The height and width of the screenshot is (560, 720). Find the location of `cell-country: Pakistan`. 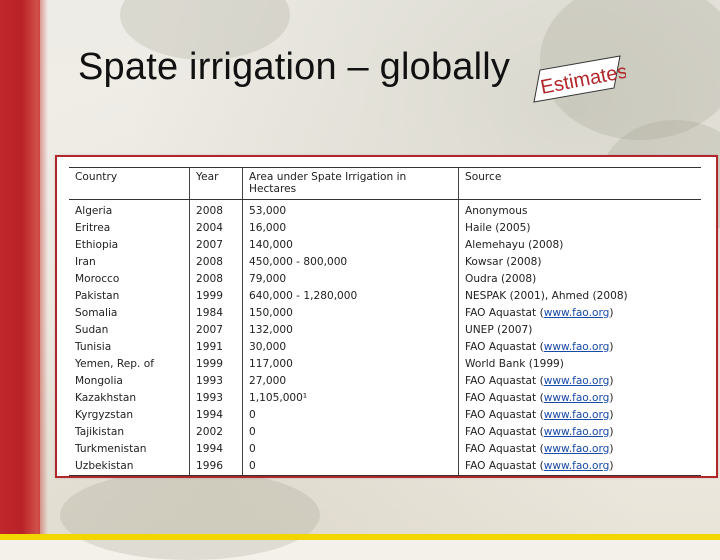

cell-country: Pakistan is located at coordinates (97, 296).